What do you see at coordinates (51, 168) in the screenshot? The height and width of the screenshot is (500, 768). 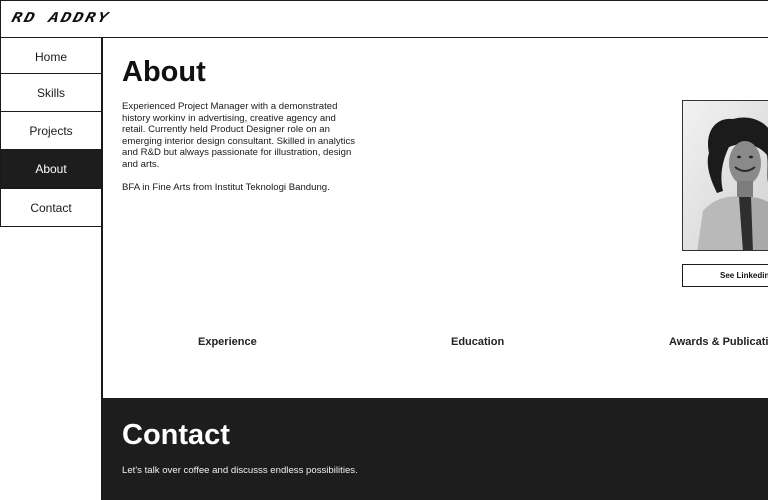 I see `nav-item-about: About` at bounding box center [51, 168].